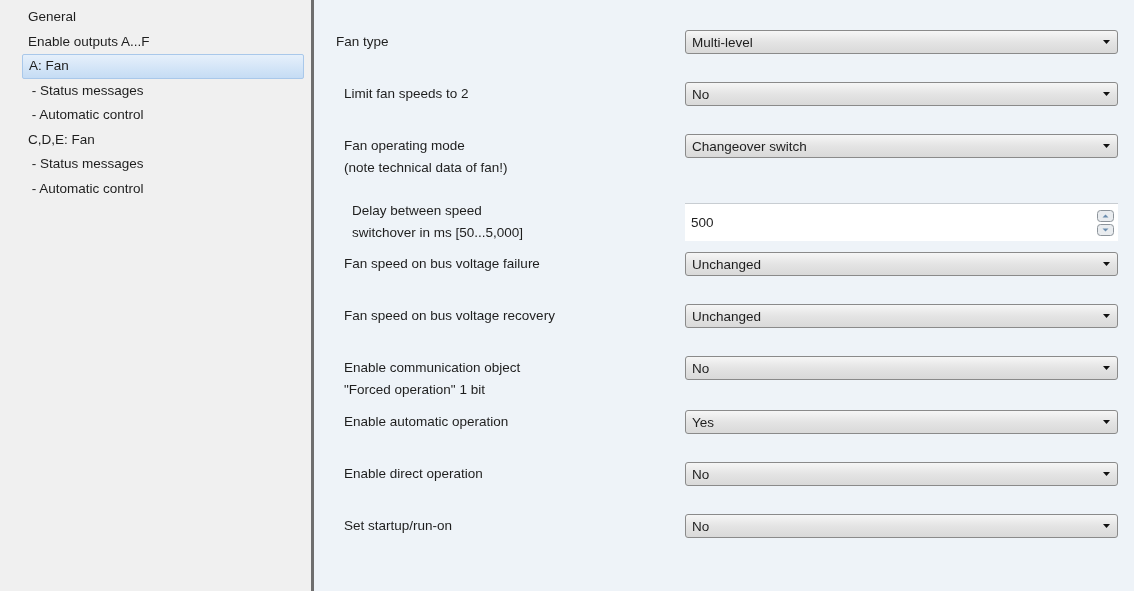  What do you see at coordinates (901, 422) in the screenshot?
I see `dropdown: Yes` at bounding box center [901, 422].